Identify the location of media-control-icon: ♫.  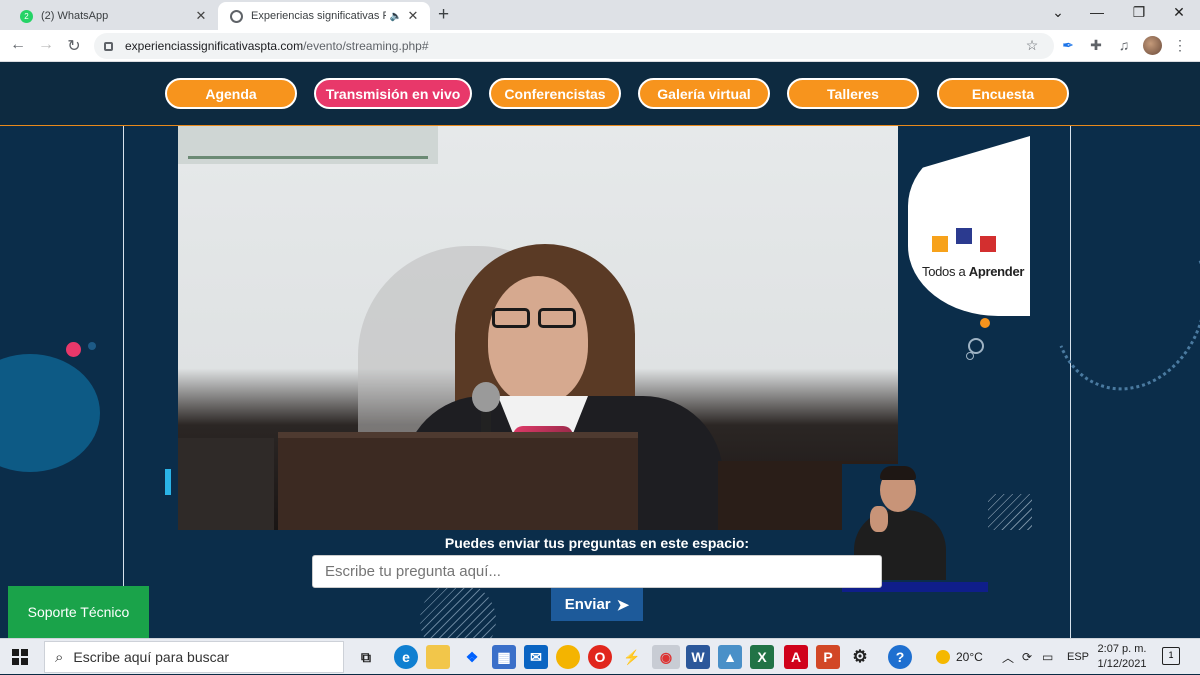
(1124, 45).